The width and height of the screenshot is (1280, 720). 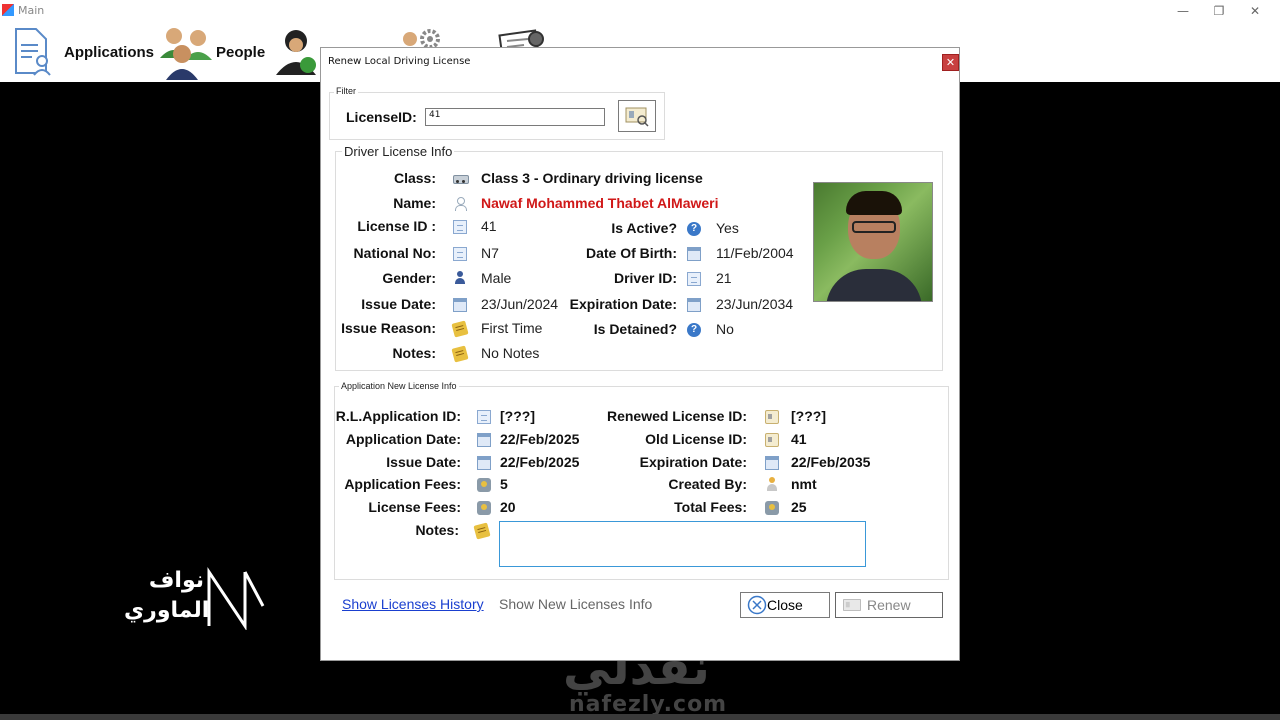 I want to click on app-issue-date-label: Issue Date:, so click(x=423, y=462).